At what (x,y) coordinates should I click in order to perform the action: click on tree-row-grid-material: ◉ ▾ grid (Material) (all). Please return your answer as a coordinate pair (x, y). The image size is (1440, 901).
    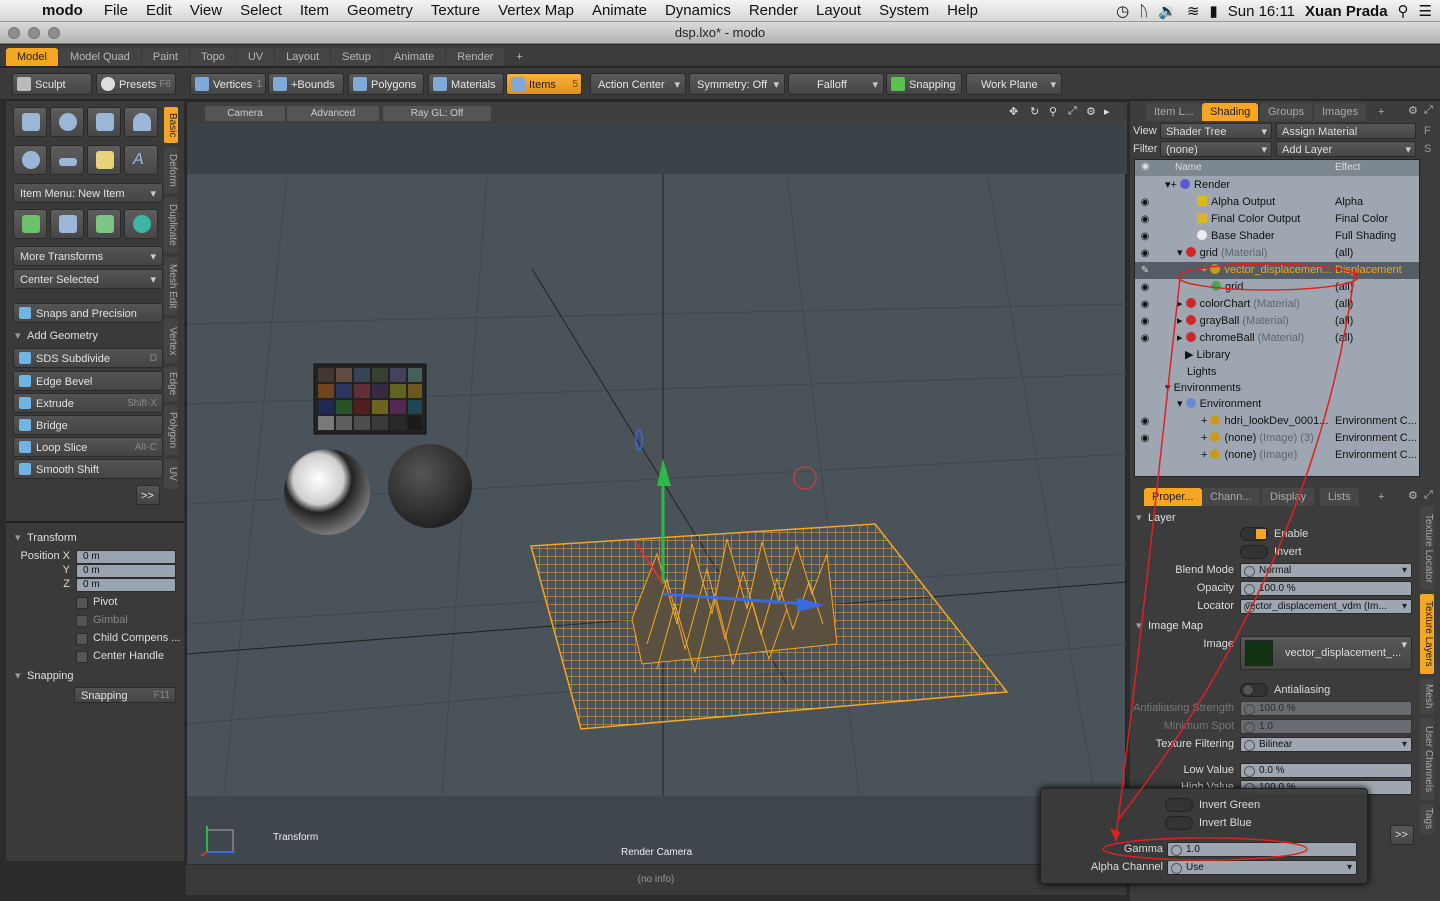
    Looking at the image, I should click on (1277, 253).